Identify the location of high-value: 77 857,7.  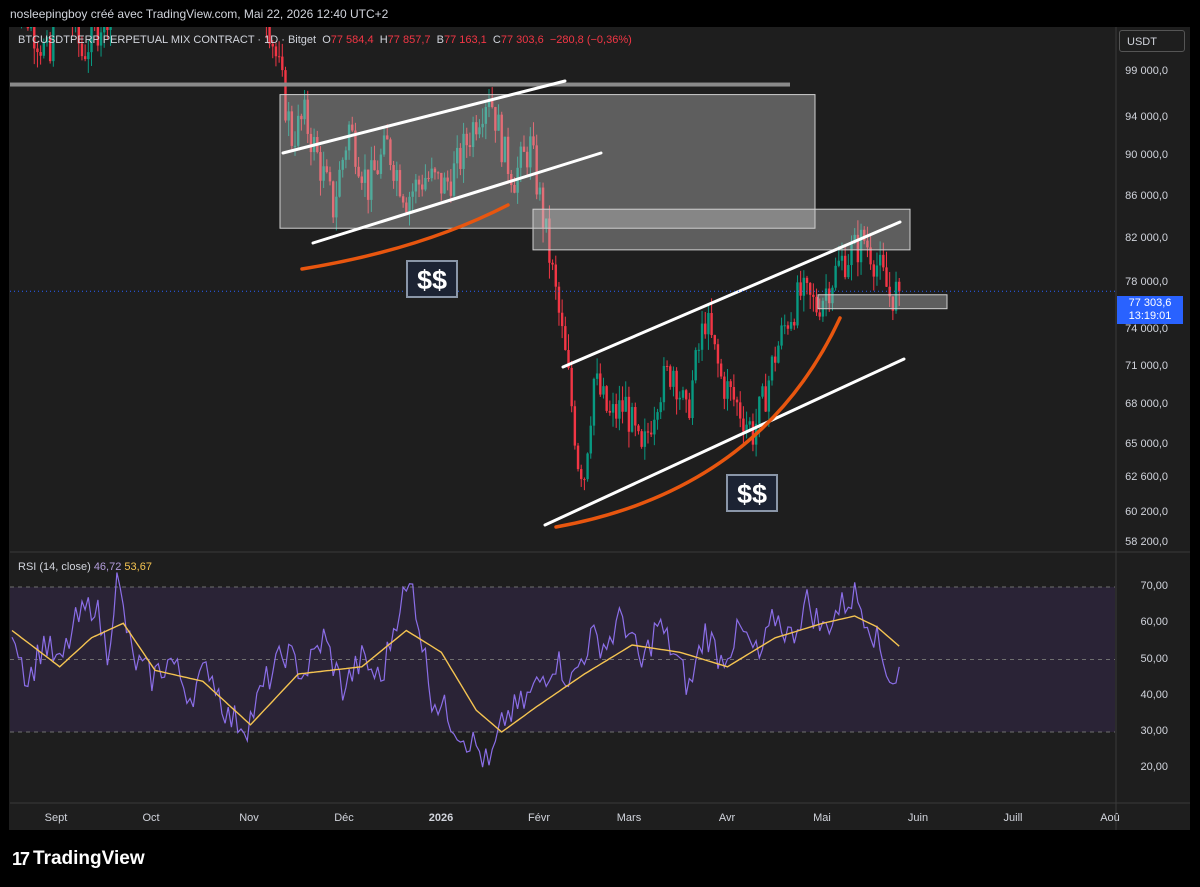
(409, 40).